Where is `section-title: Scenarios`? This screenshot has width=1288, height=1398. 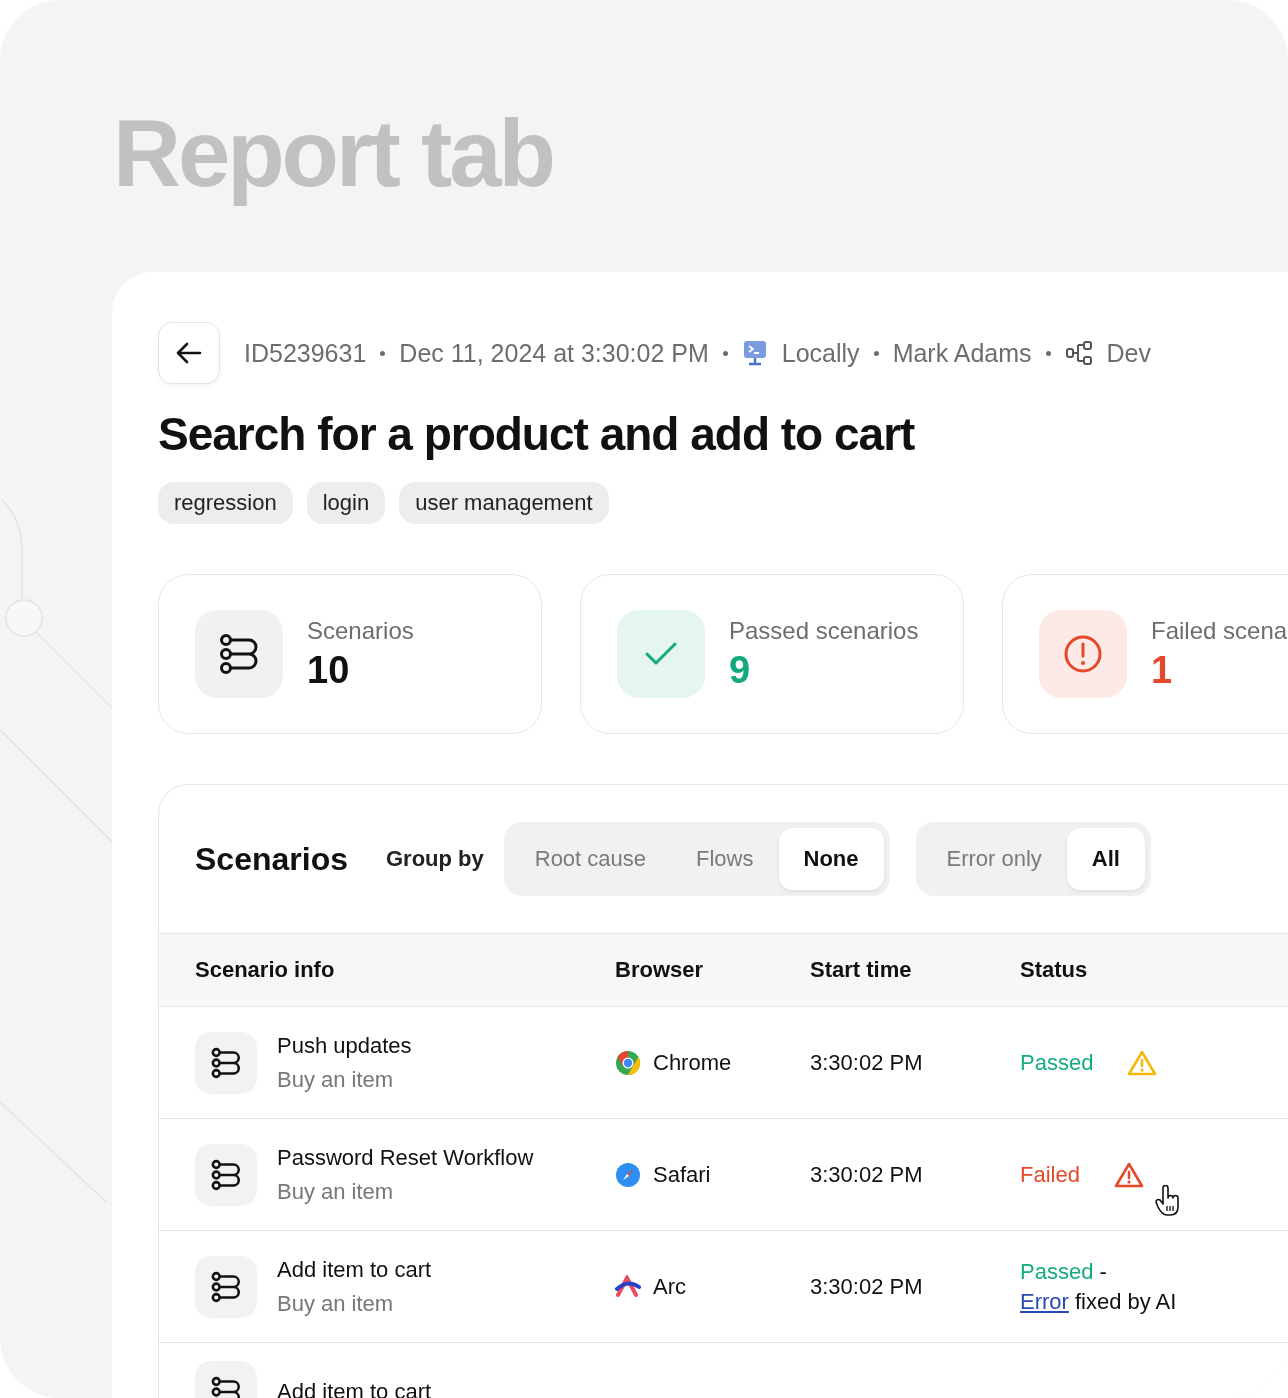
section-title: Scenarios is located at coordinates (271, 859).